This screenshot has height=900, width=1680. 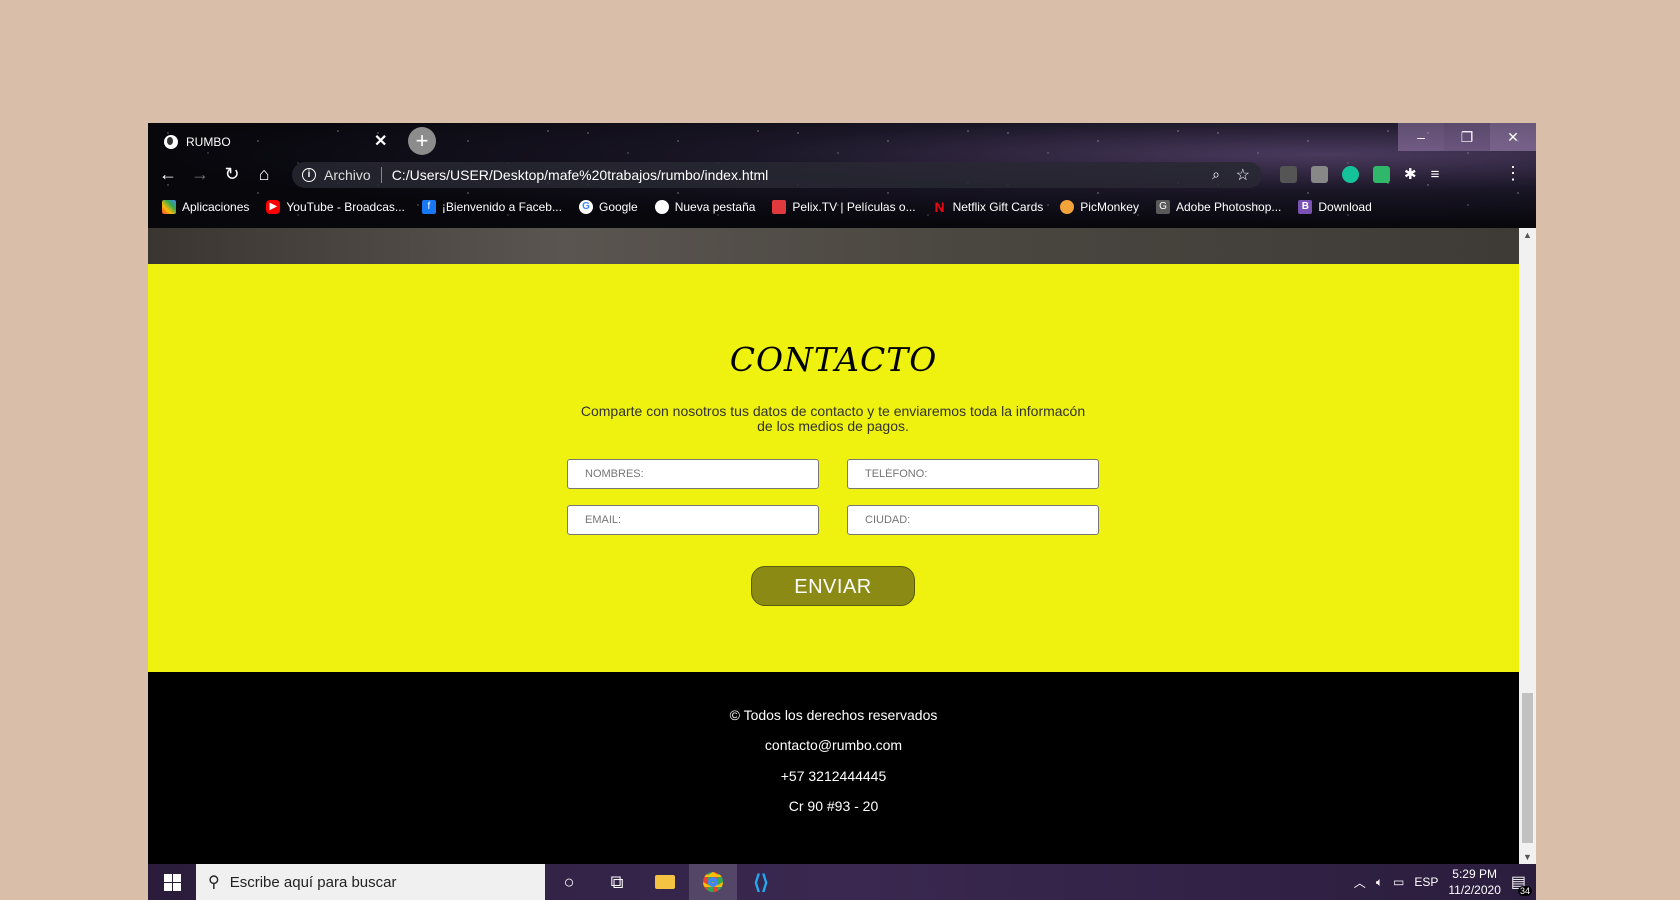 I want to click on pelix-icon, so click(x=779, y=207).